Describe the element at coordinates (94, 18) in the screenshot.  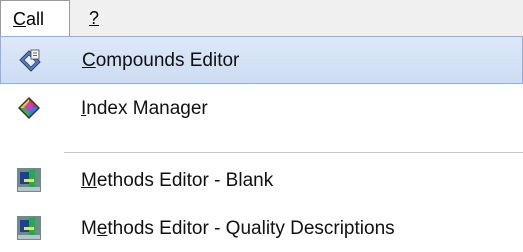
I see `menu-help-label: ?` at that location.